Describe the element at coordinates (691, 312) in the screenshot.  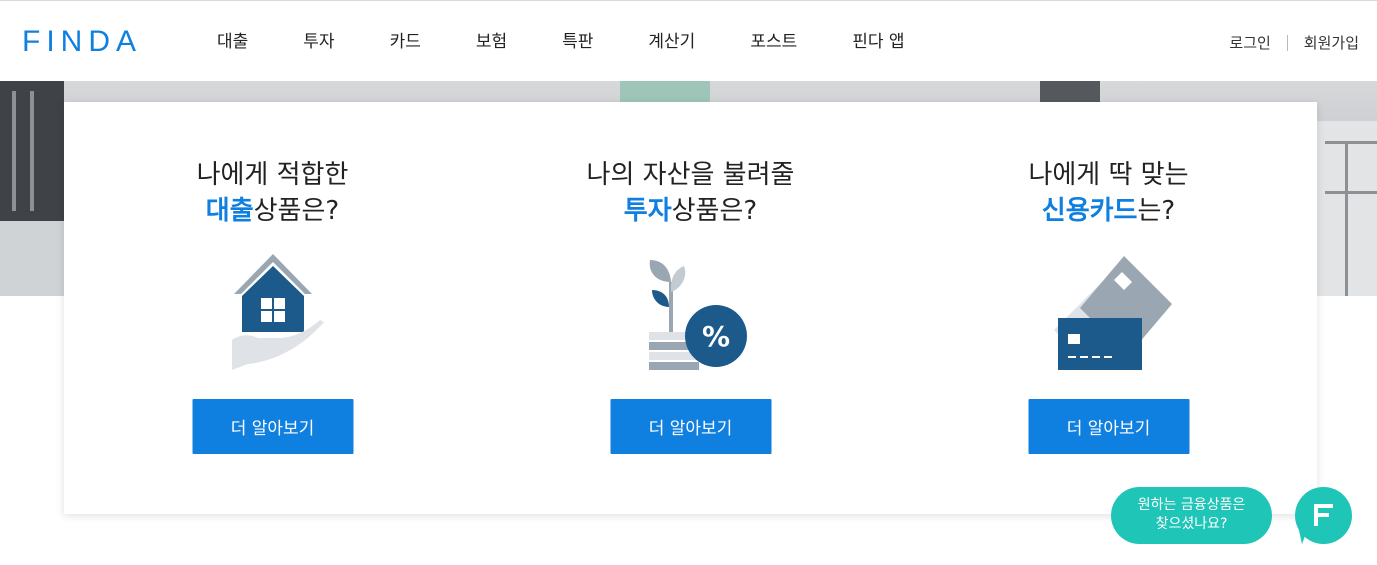
I see `plant-coins-percent-icon: %` at that location.